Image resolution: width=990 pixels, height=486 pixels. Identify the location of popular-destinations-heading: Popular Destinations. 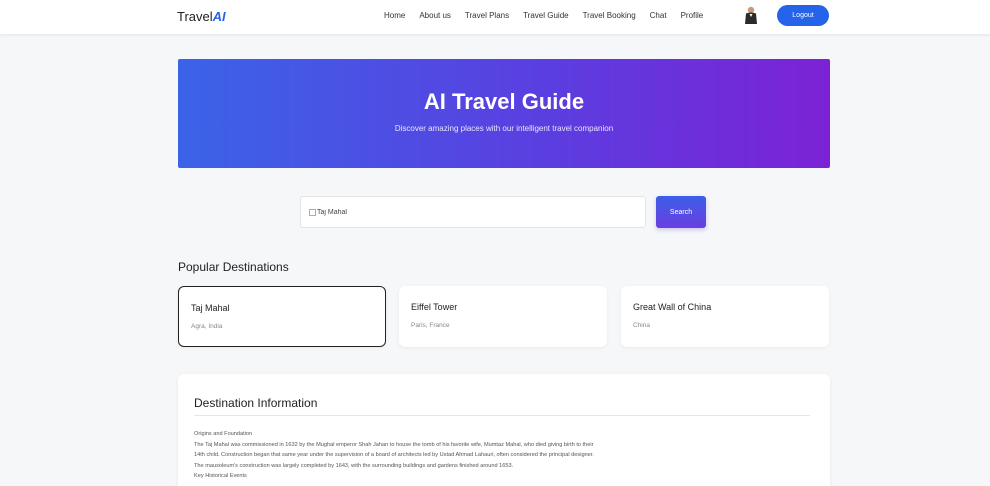
(233, 267).